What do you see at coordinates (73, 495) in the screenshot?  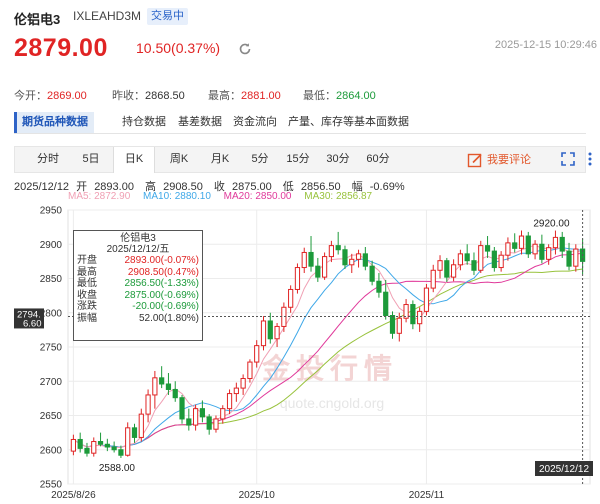 I see `x-tick-label: 2025/8/26` at bounding box center [73, 495].